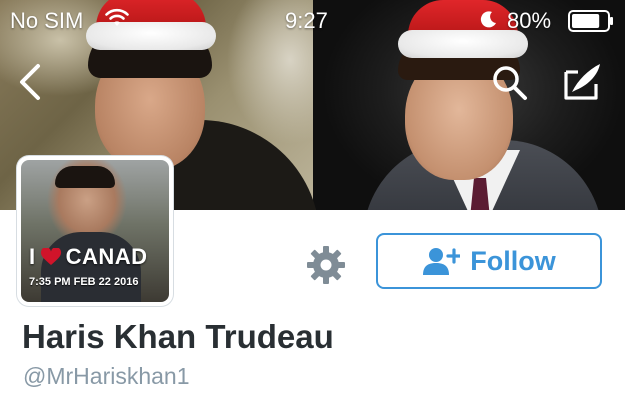 The image size is (625, 409). What do you see at coordinates (95, 231) in the screenshot?
I see `avatar: I CANAD 7:35 PM FEB 22 2016` at bounding box center [95, 231].